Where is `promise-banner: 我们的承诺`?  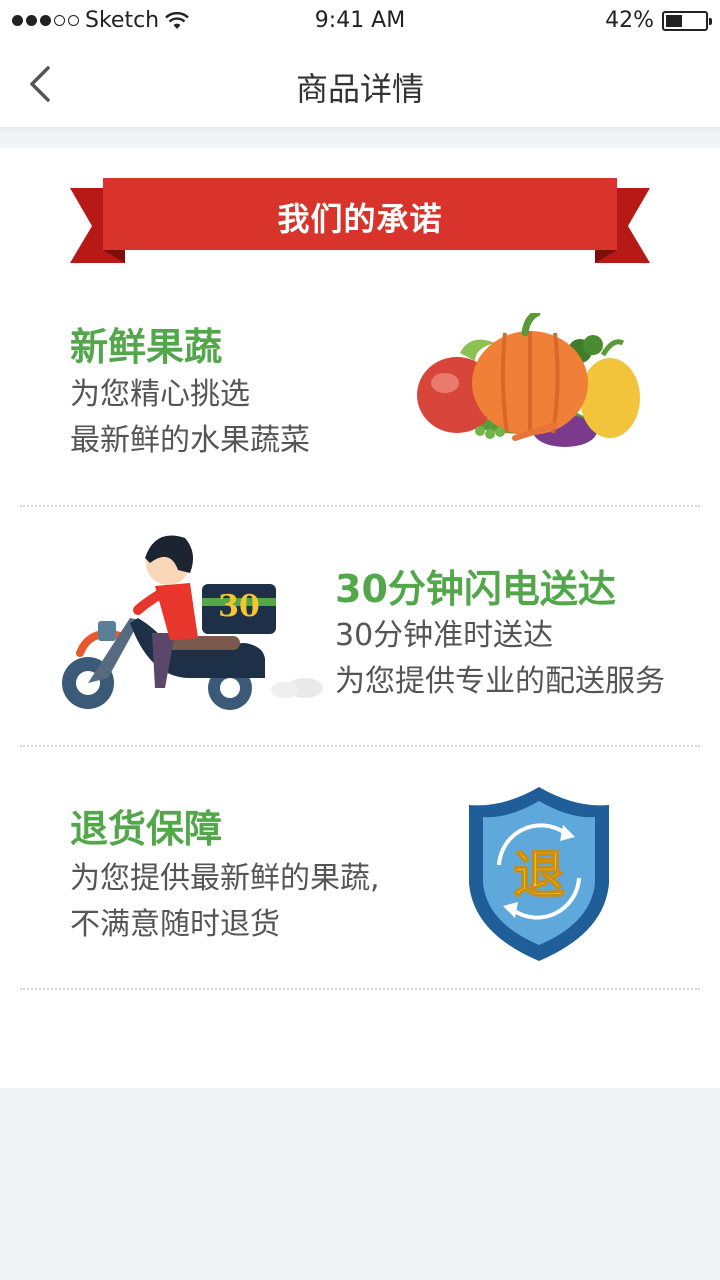
promise-banner: 我们的承诺 is located at coordinates (360, 221).